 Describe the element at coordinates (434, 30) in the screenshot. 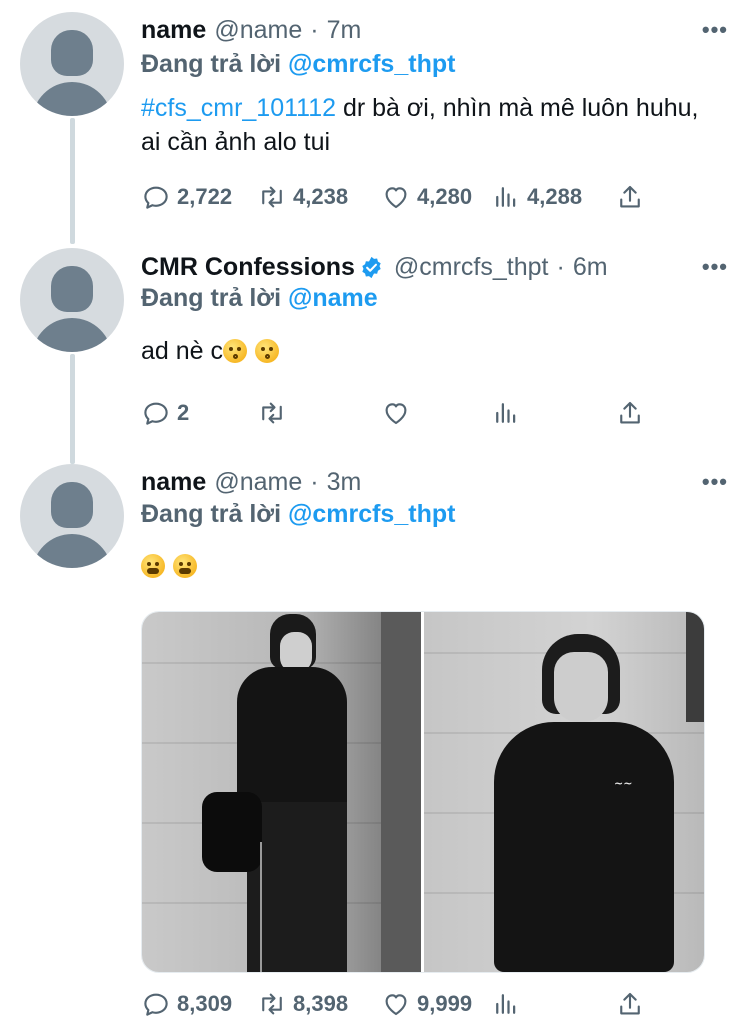

I see `tweet-header: name @name · 7m •••` at that location.